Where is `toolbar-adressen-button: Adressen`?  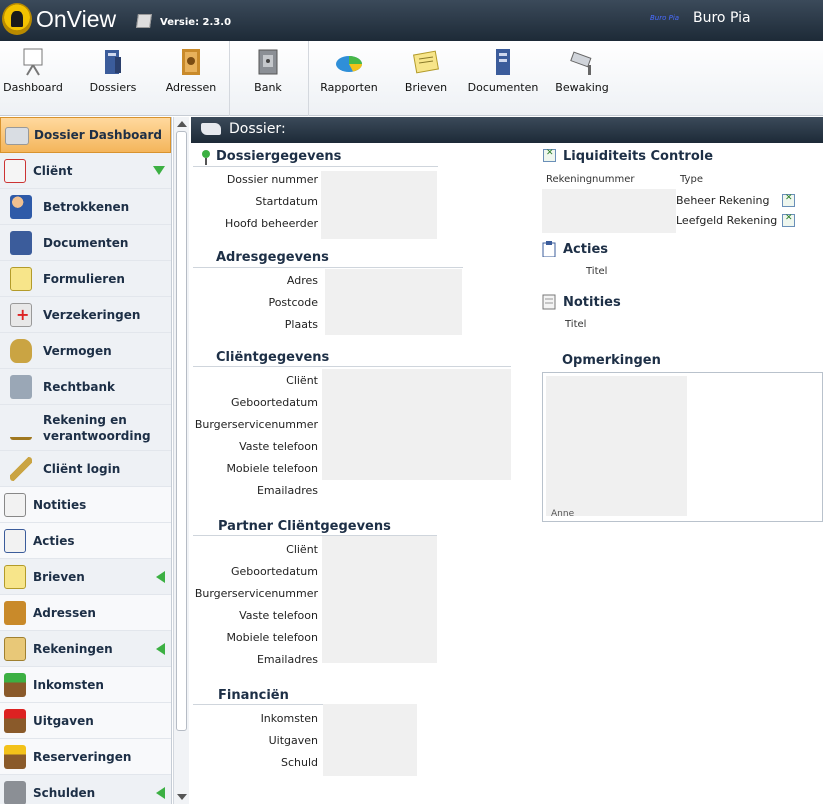 toolbar-adressen-button: Adressen is located at coordinates (191, 70).